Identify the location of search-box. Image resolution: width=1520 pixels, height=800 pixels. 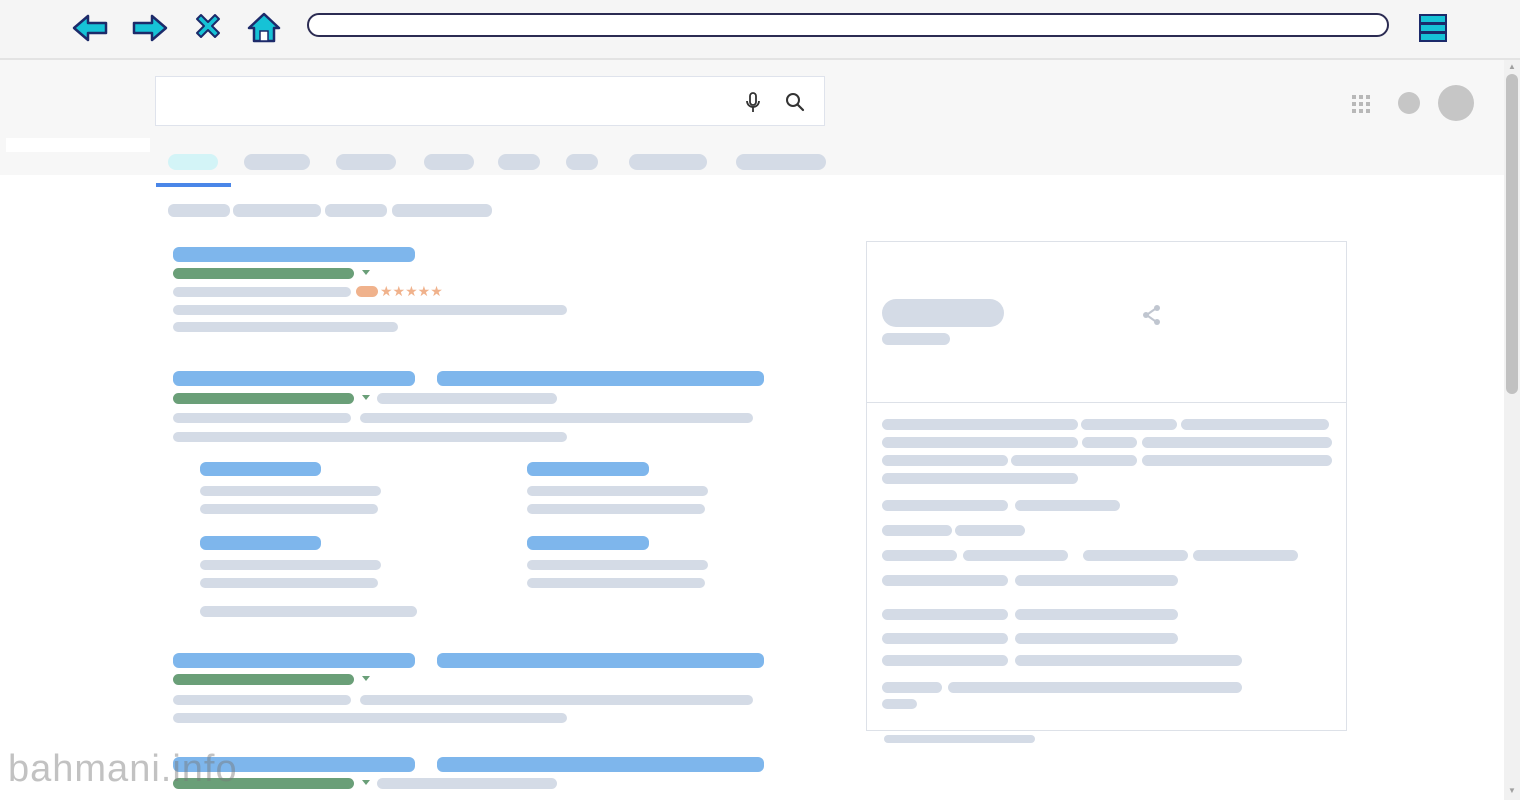
(490, 101).